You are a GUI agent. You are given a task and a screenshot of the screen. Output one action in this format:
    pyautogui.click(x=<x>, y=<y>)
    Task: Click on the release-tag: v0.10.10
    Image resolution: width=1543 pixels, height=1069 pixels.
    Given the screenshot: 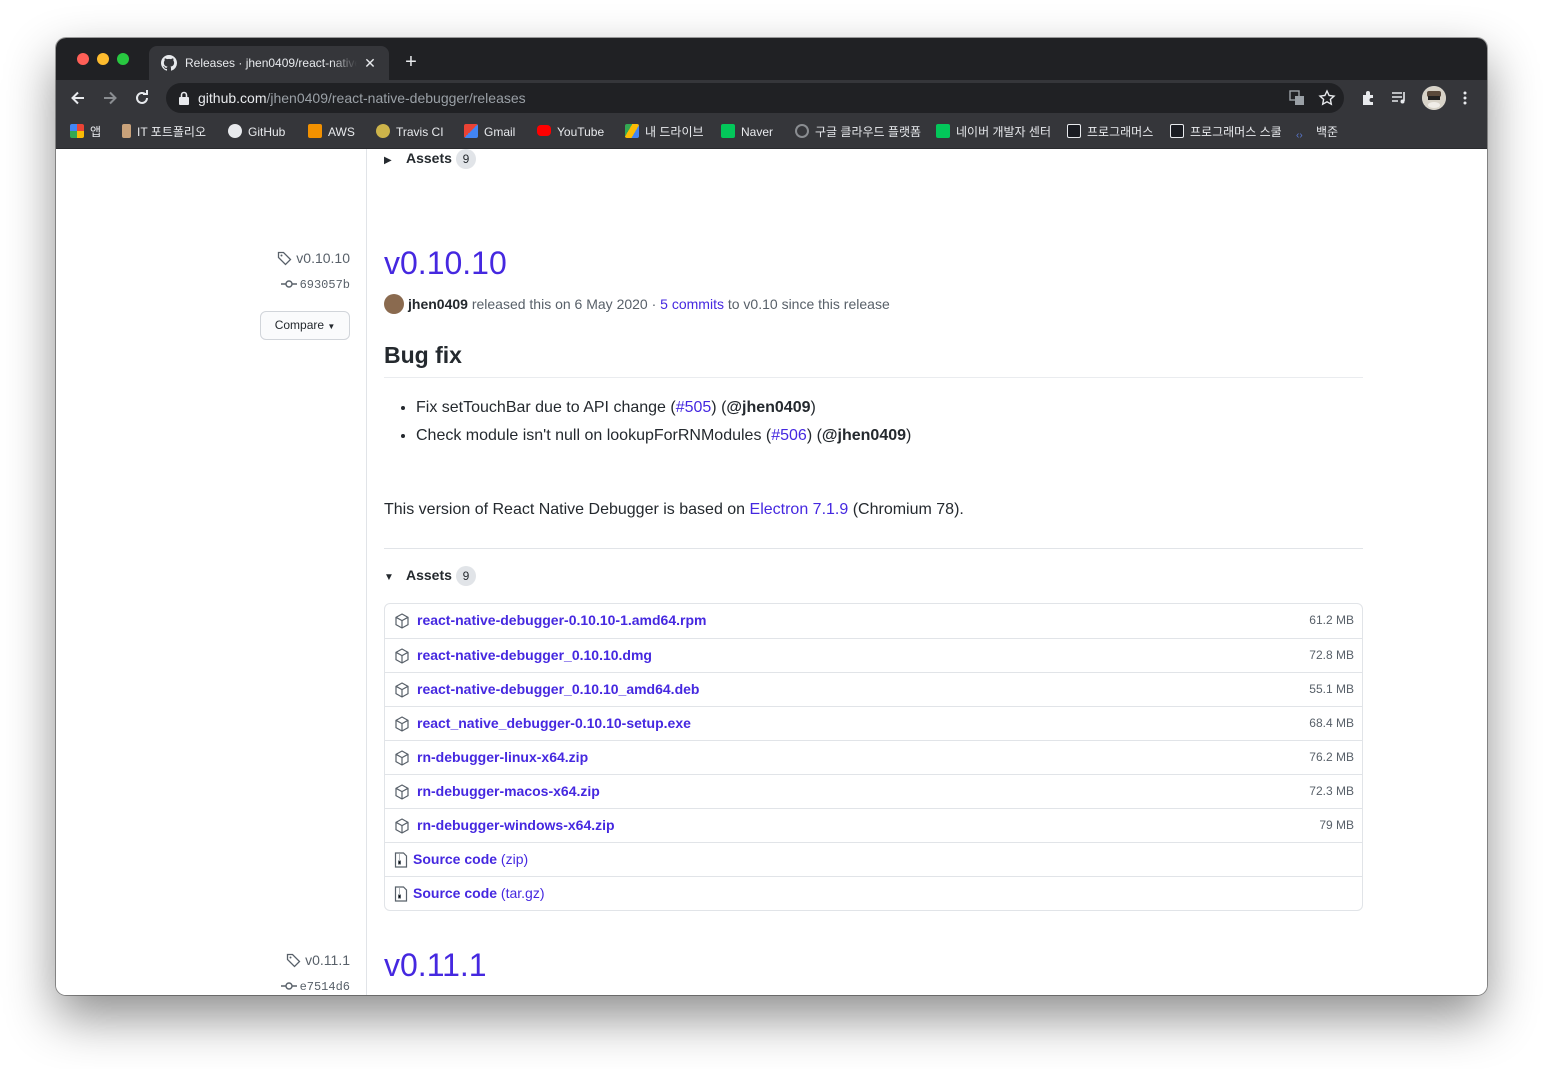 What is the action you would take?
    pyautogui.click(x=313, y=258)
    